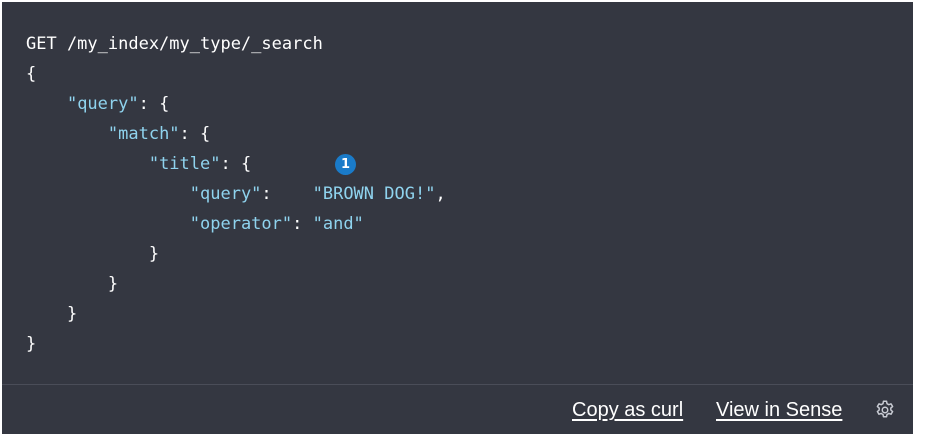 The width and height of the screenshot is (929, 440). Describe the element at coordinates (885, 410) in the screenshot. I see `gear-icon` at that location.